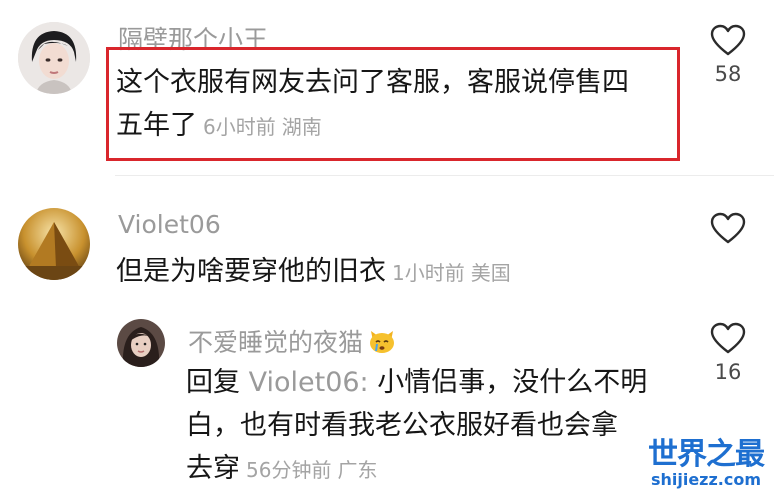 The image size is (774, 495). I want to click on like-button, so click(728, 228).